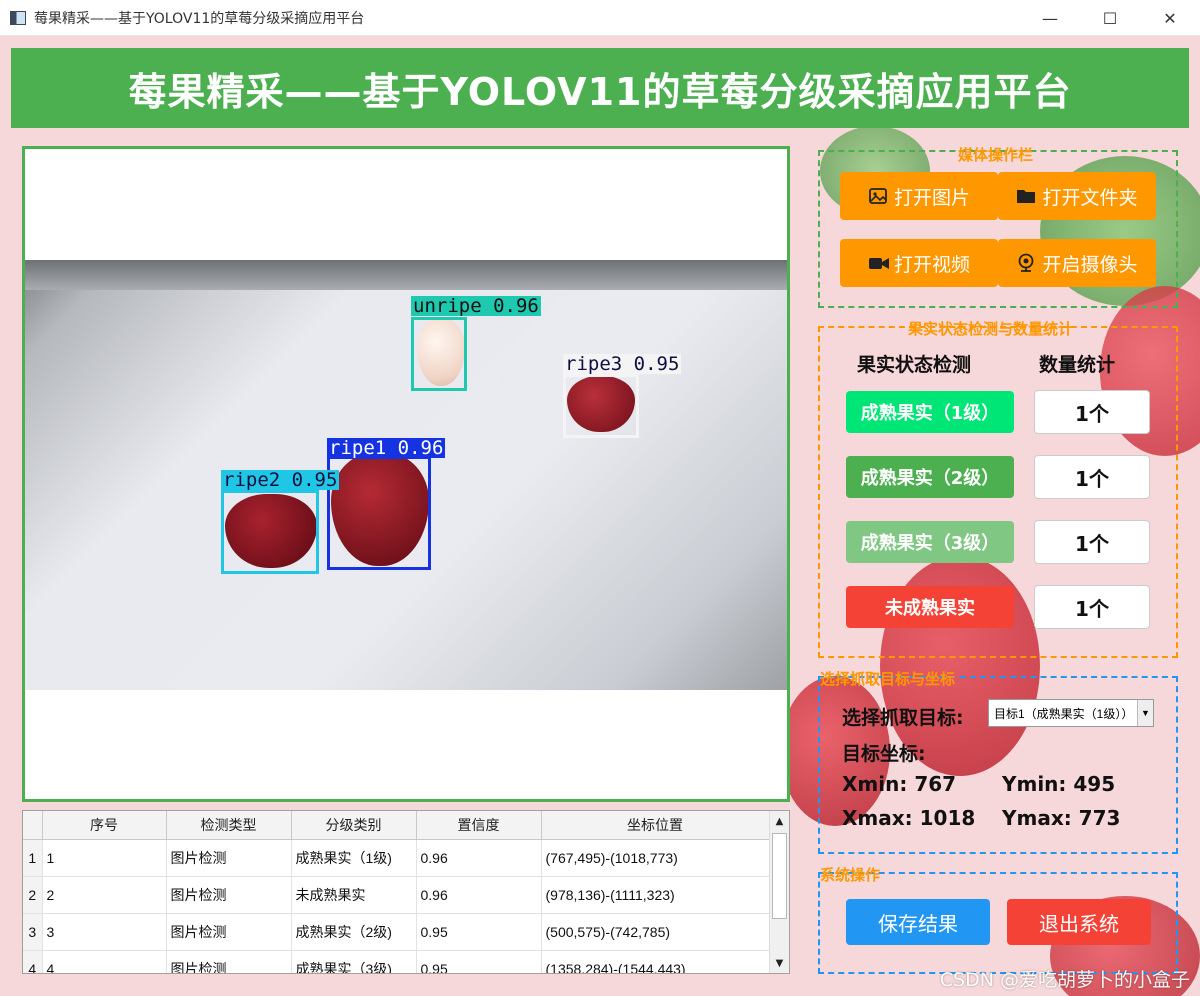  I want to click on cell-coords: (767,495)-(1018,773), so click(655, 858).